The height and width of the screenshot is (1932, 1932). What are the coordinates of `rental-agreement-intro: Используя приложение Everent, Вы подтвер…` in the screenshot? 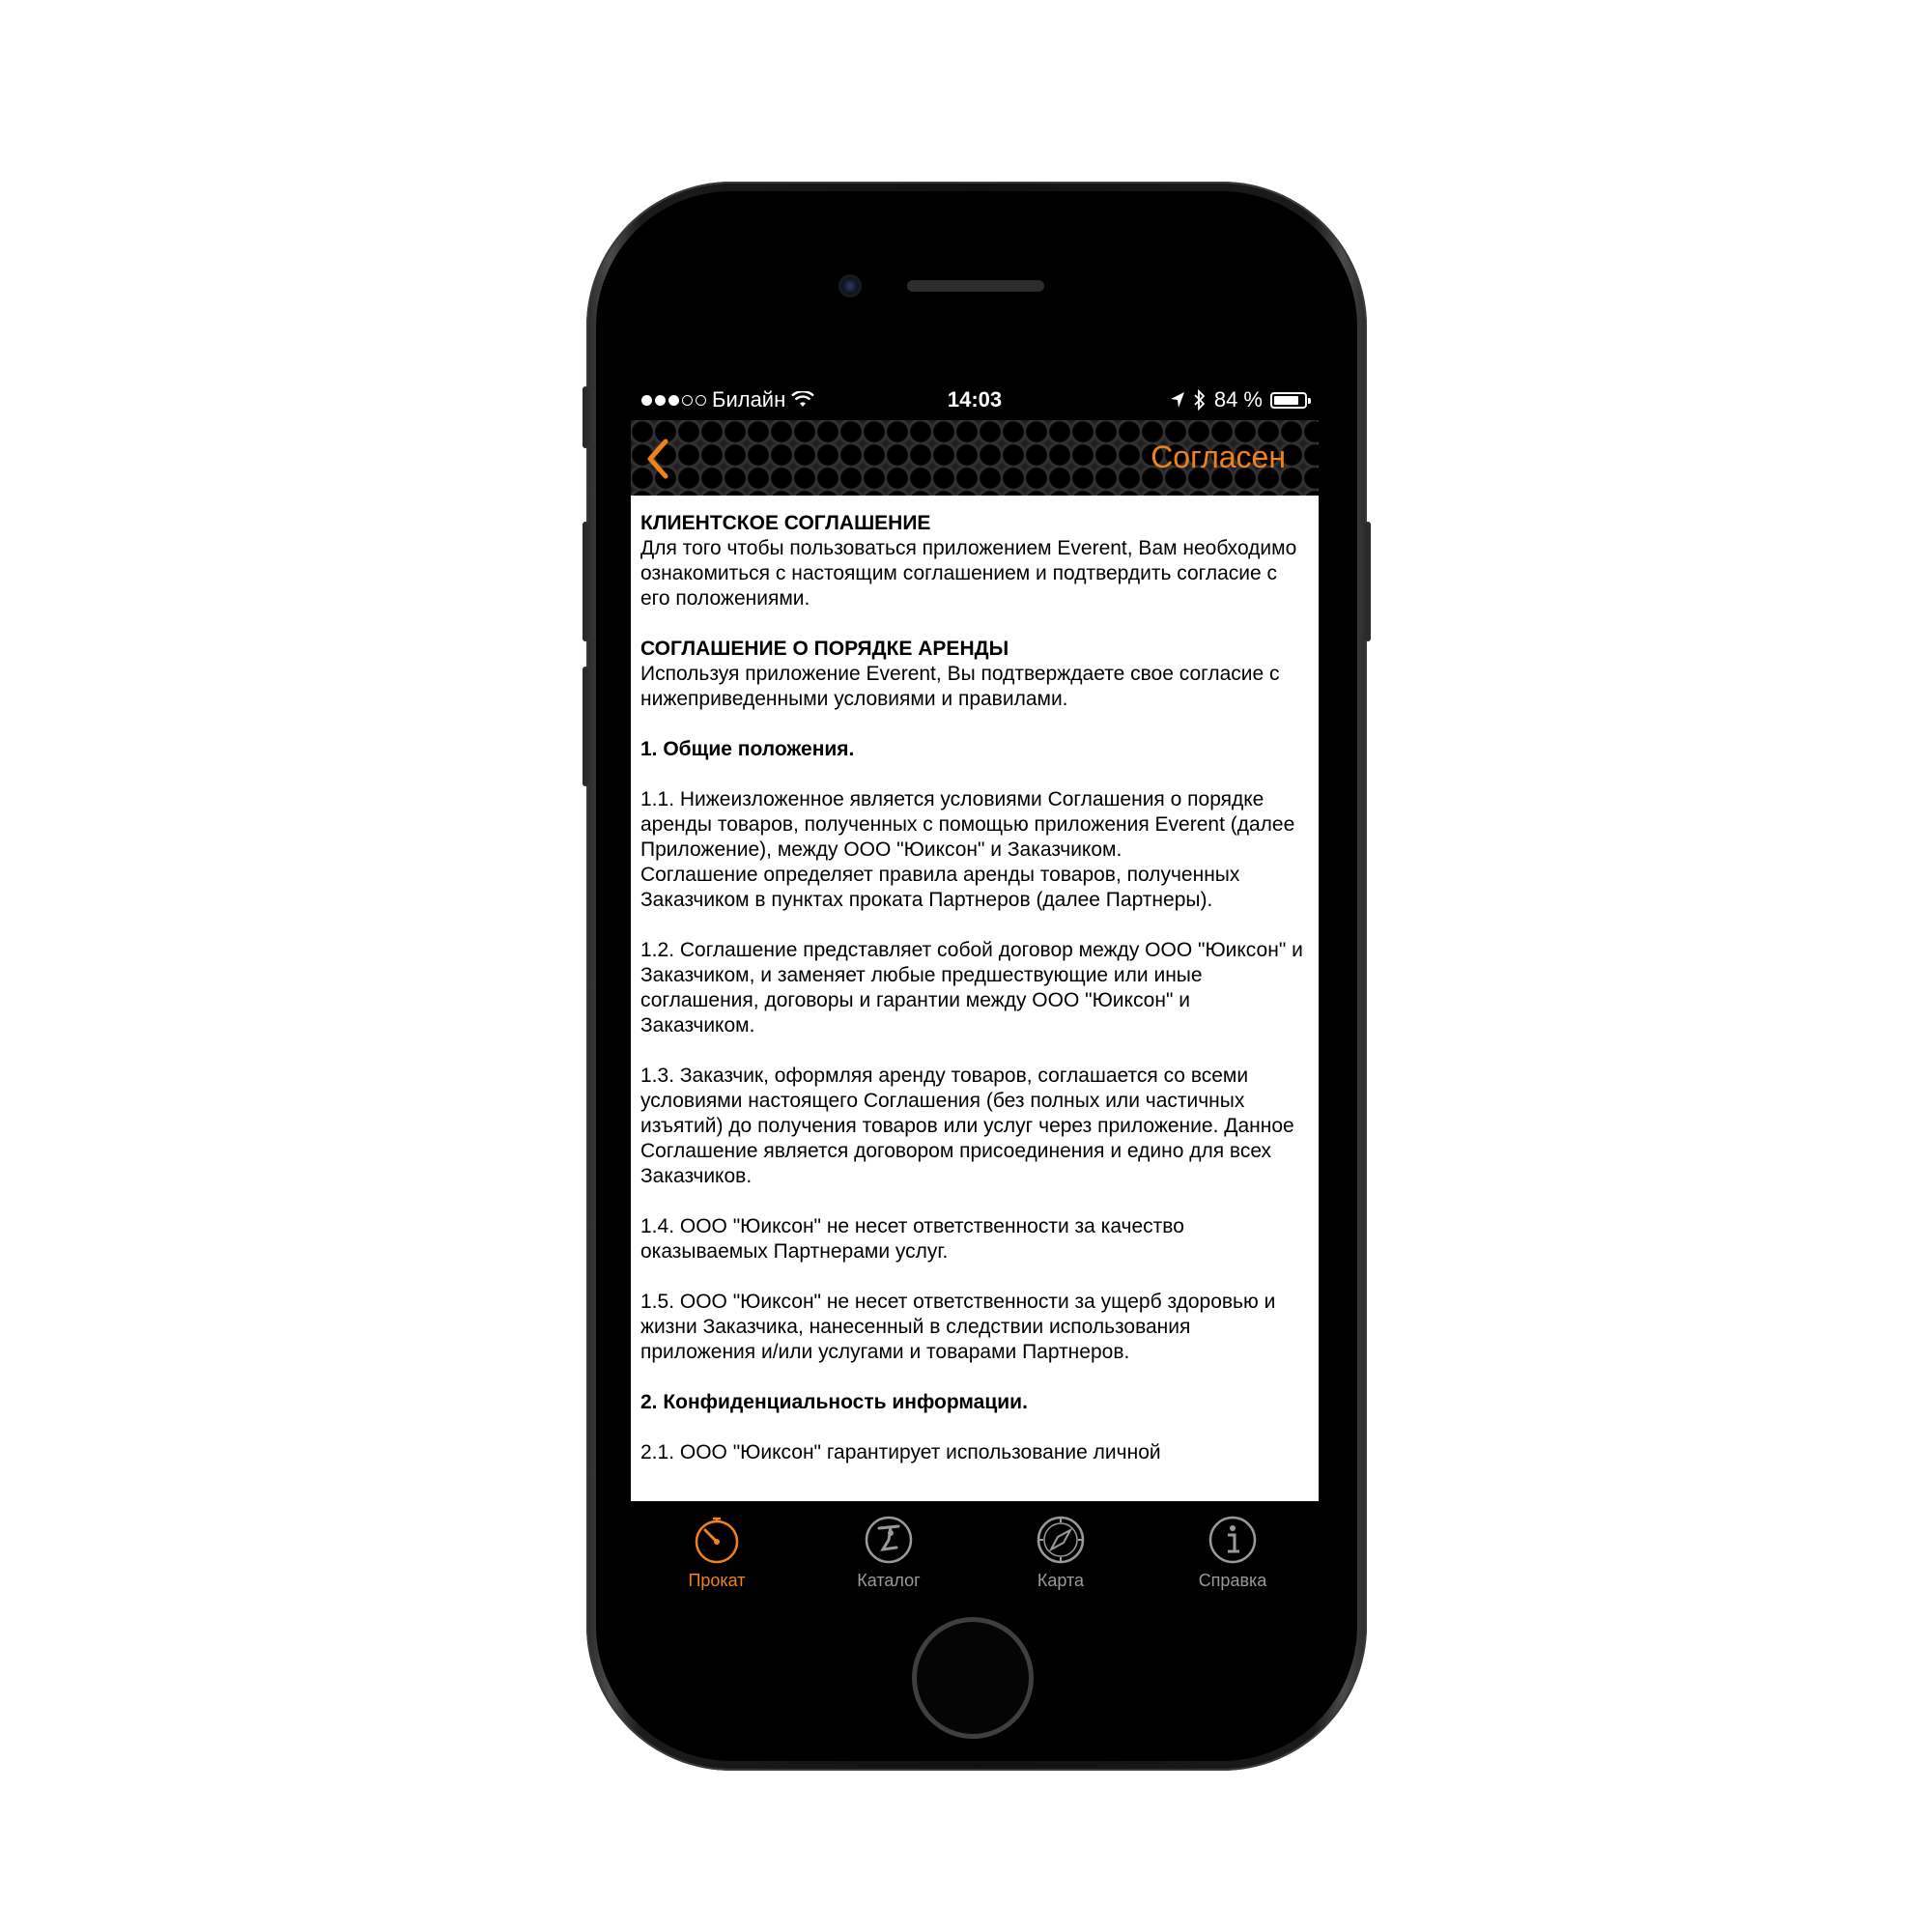 It's located at (960, 686).